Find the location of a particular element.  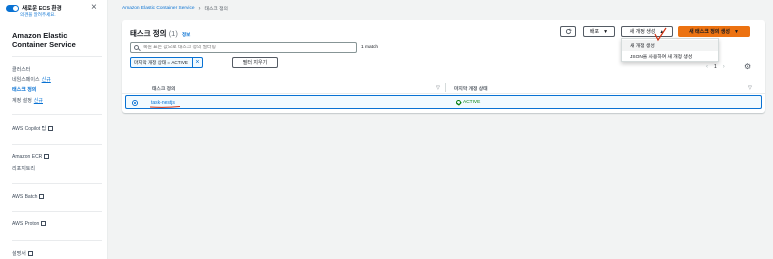

annotation-underline is located at coordinates (165, 107).